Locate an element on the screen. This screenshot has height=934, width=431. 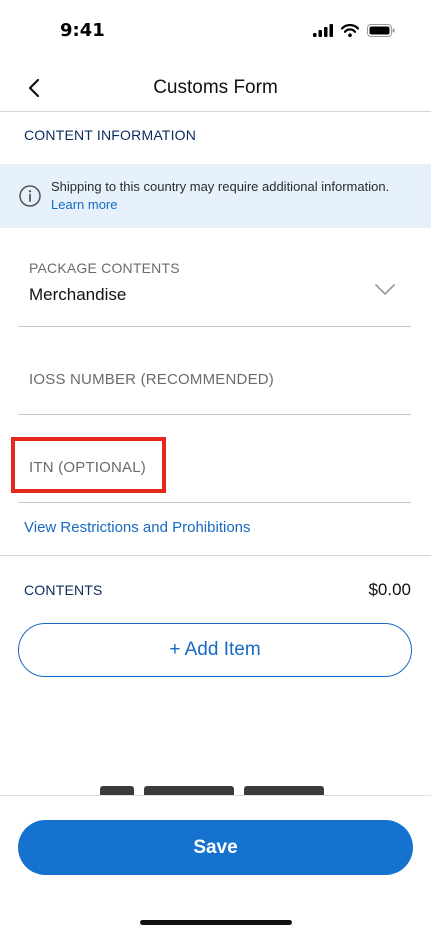
nav-header: Customs Form is located at coordinates (215, 87).